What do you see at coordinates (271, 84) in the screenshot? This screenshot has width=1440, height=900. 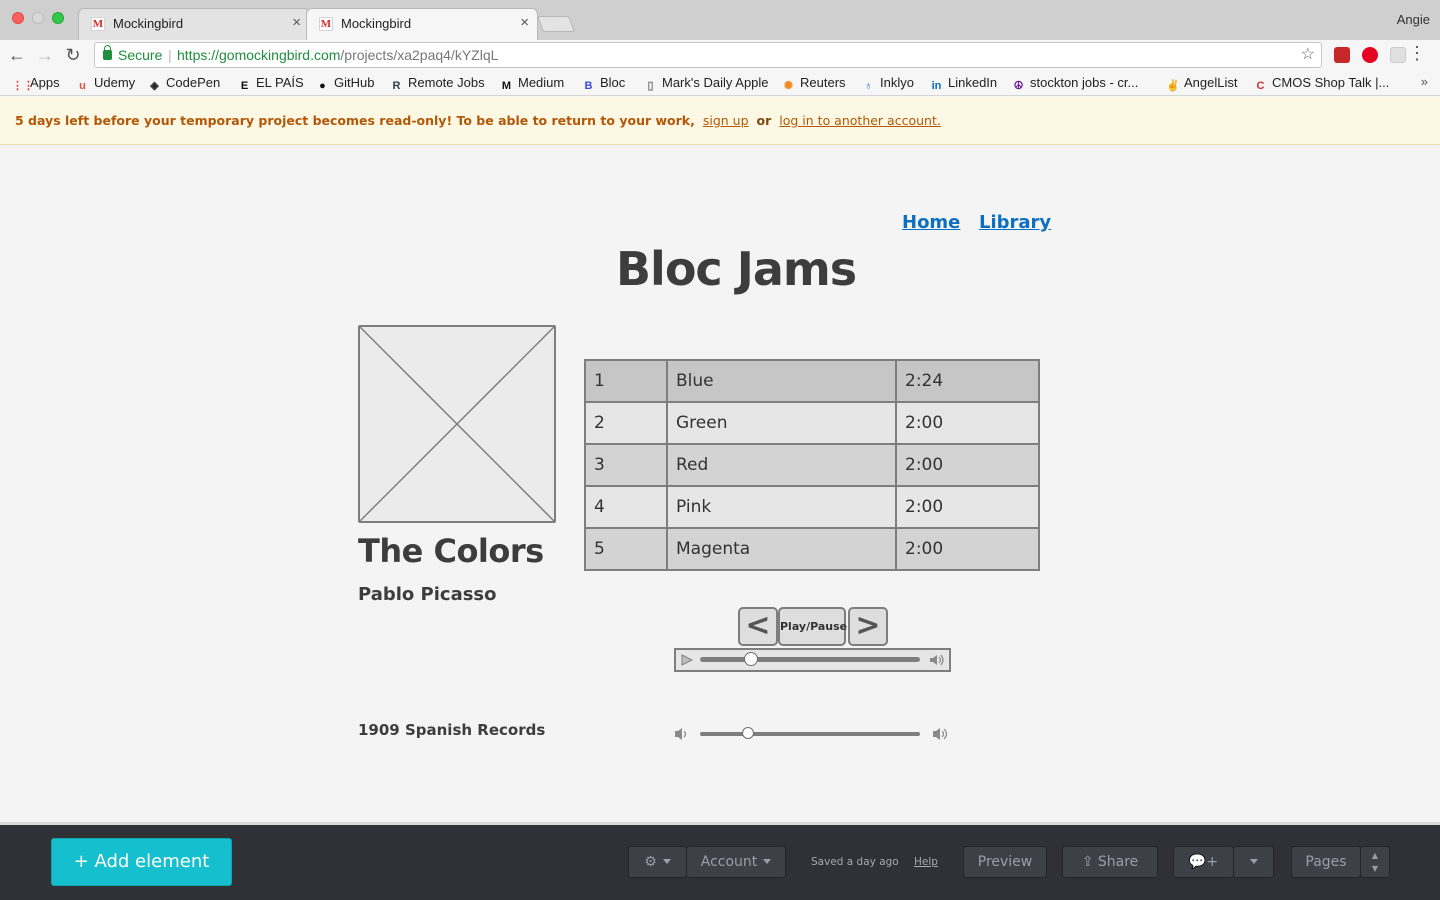 I see `bookmark-item: E EL PAÍS` at bounding box center [271, 84].